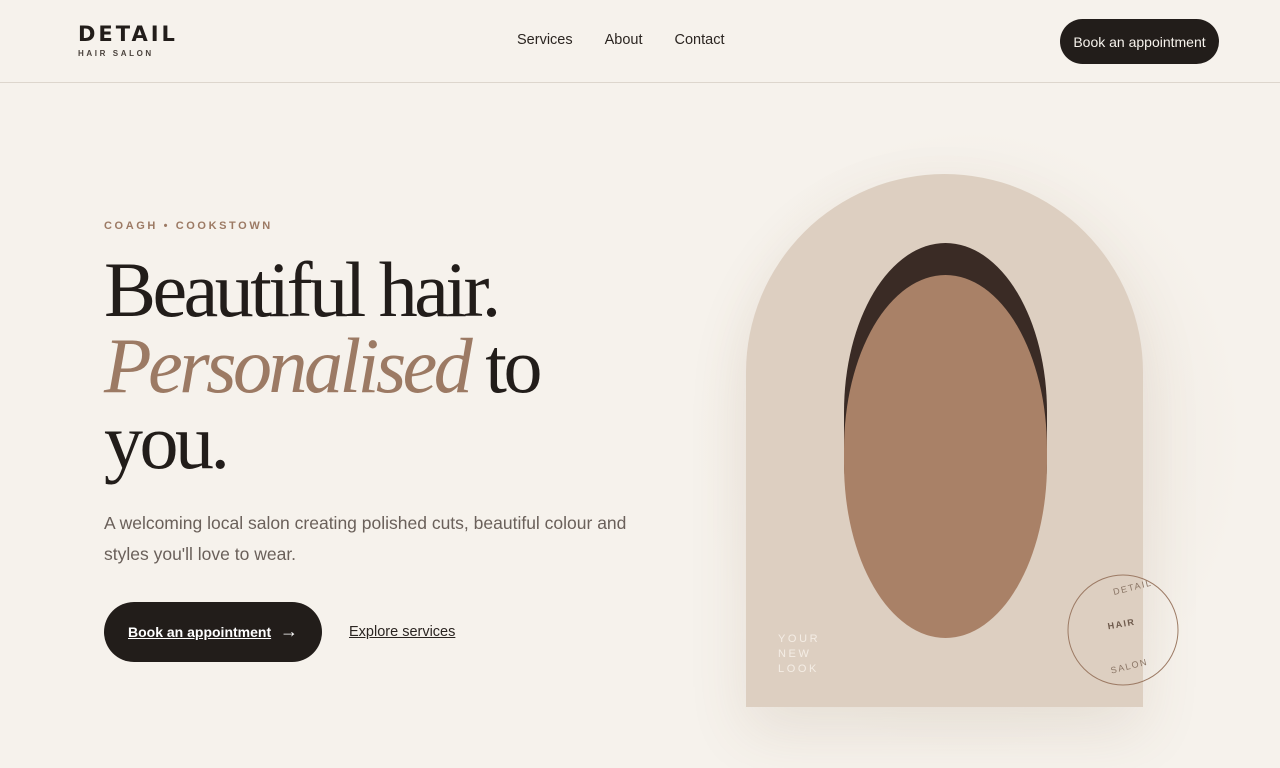 This screenshot has width=1280, height=768. I want to click on hero-headline: Beautiful hair. Personalised to you., so click(384, 366).